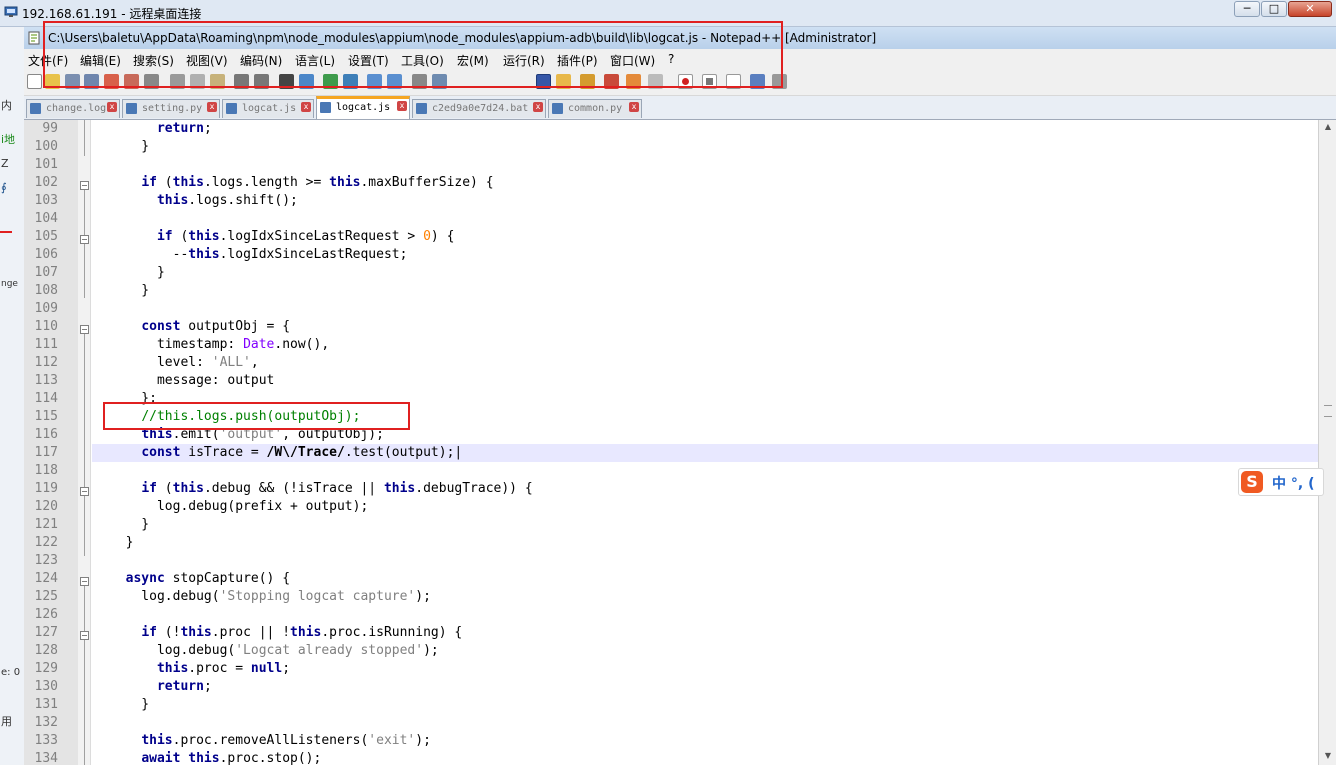 The width and height of the screenshot is (1336, 765). What do you see at coordinates (216, 326) in the screenshot?
I see `code-line: const outputObj = {` at bounding box center [216, 326].